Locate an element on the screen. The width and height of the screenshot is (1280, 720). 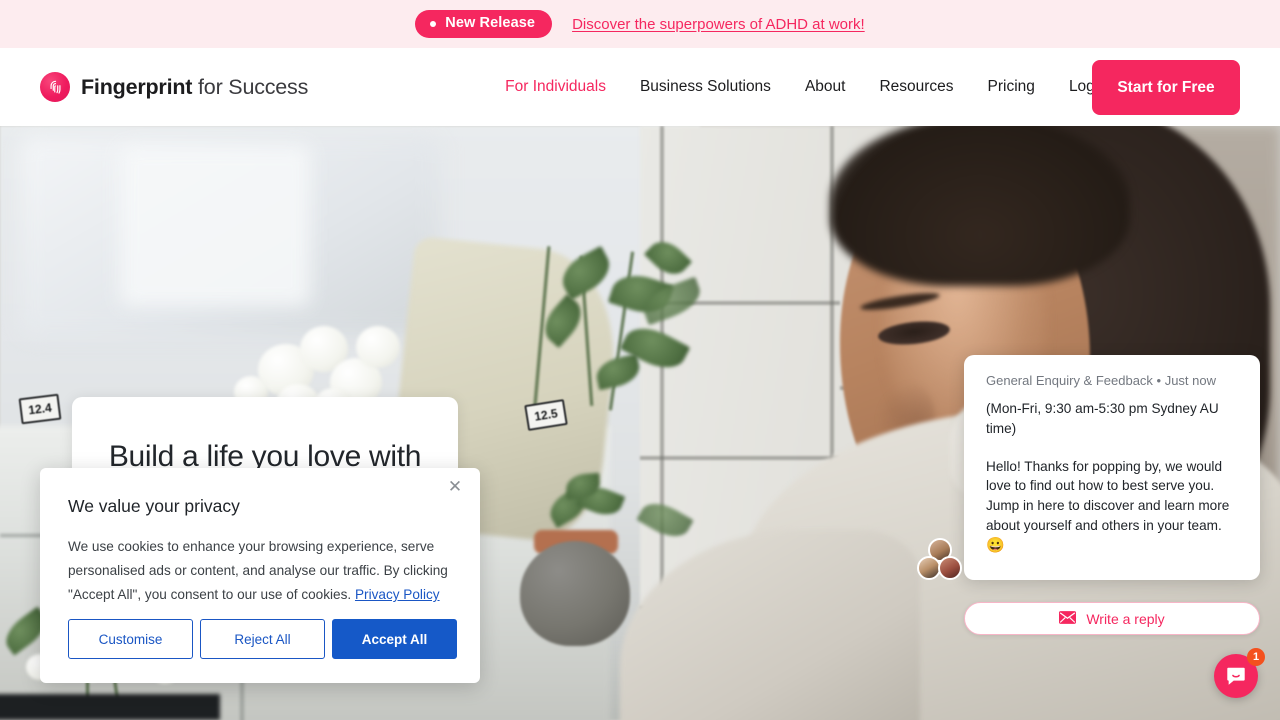
brand-name: Fingerprint for Success is located at coordinates (194, 87).